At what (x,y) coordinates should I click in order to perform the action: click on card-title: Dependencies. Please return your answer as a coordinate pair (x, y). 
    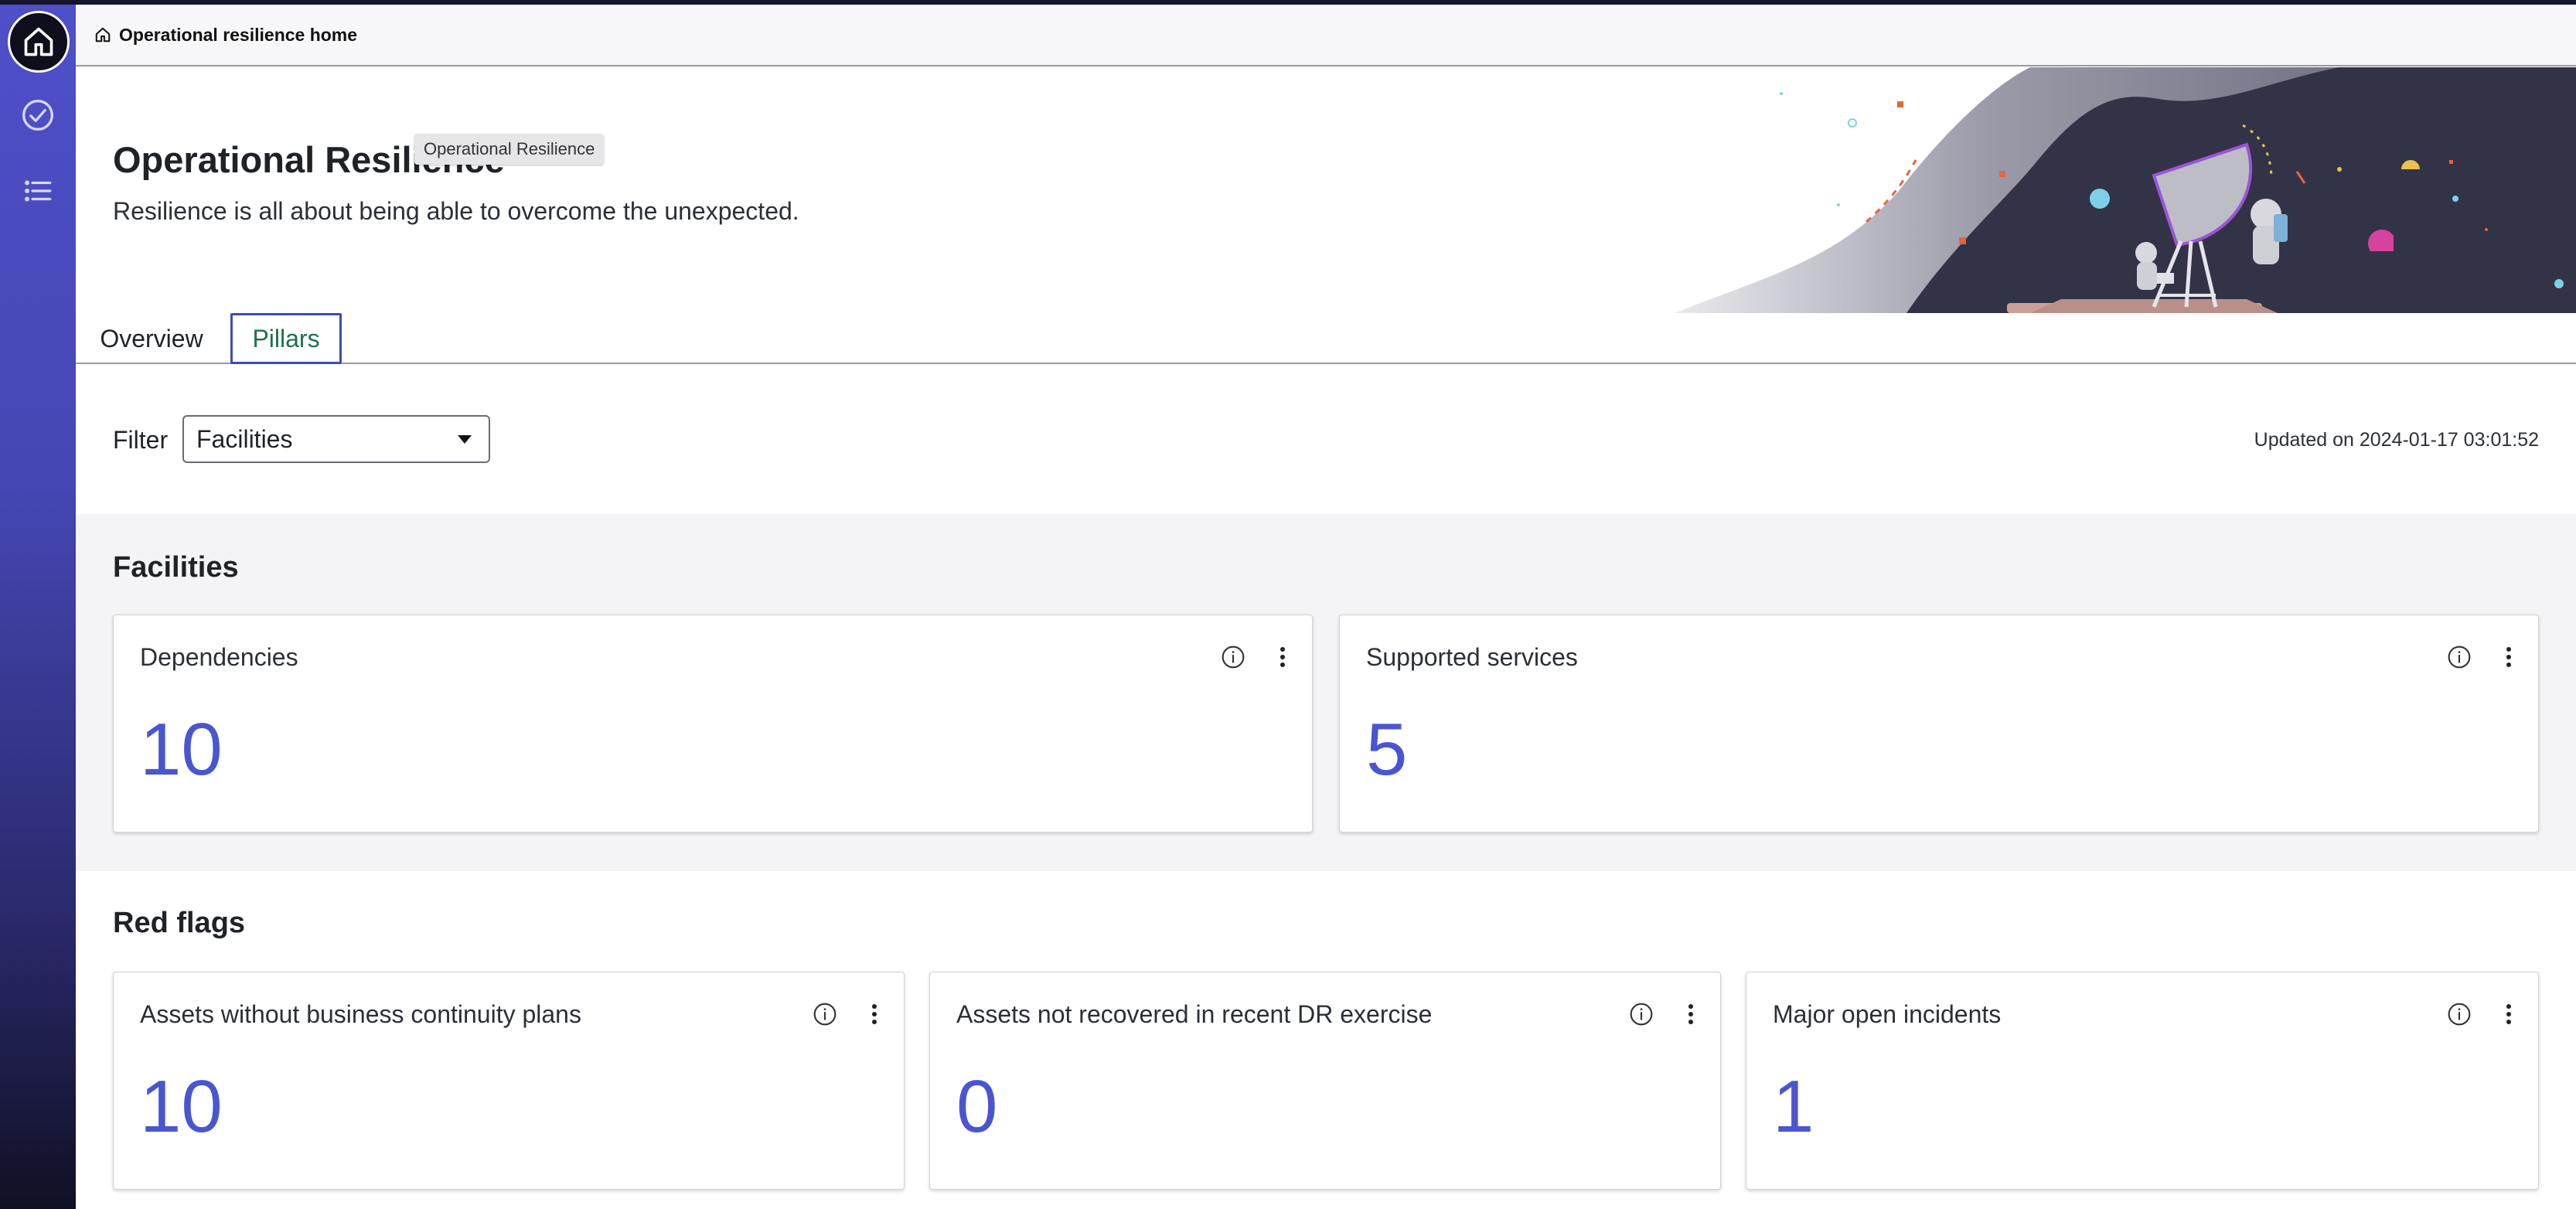
    Looking at the image, I should click on (219, 657).